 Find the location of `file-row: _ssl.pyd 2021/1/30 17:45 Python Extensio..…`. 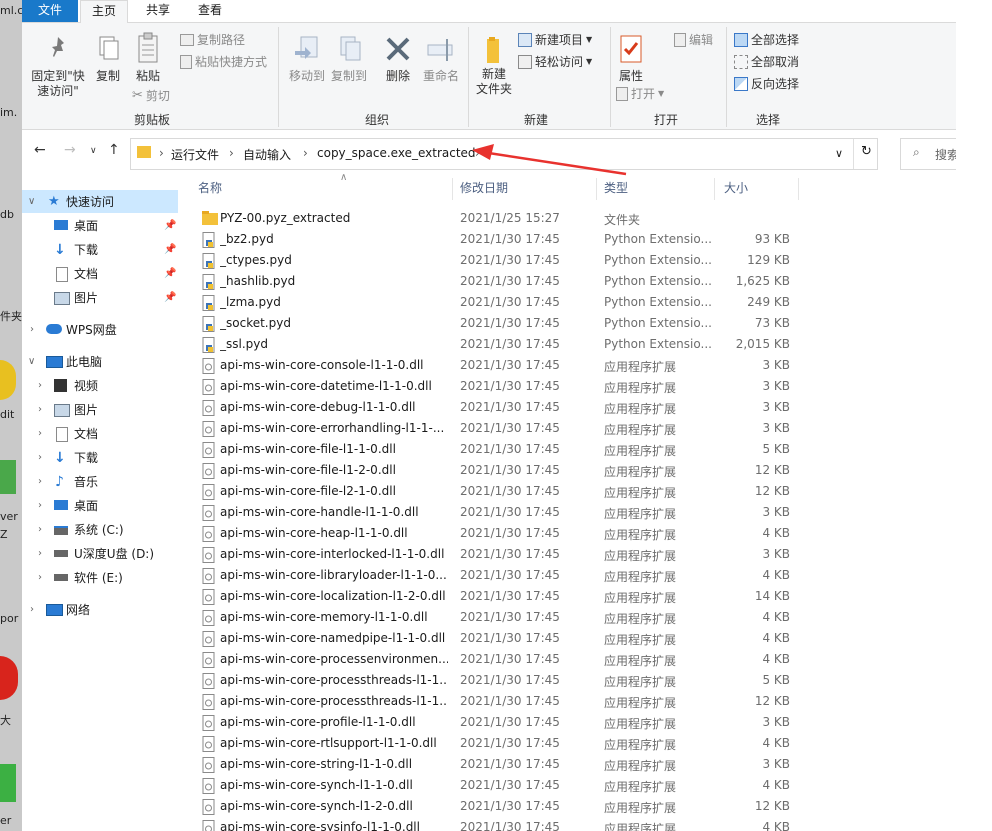

file-row: _ssl.pyd 2021/1/30 17:45 Python Extensio..… is located at coordinates (504, 344).